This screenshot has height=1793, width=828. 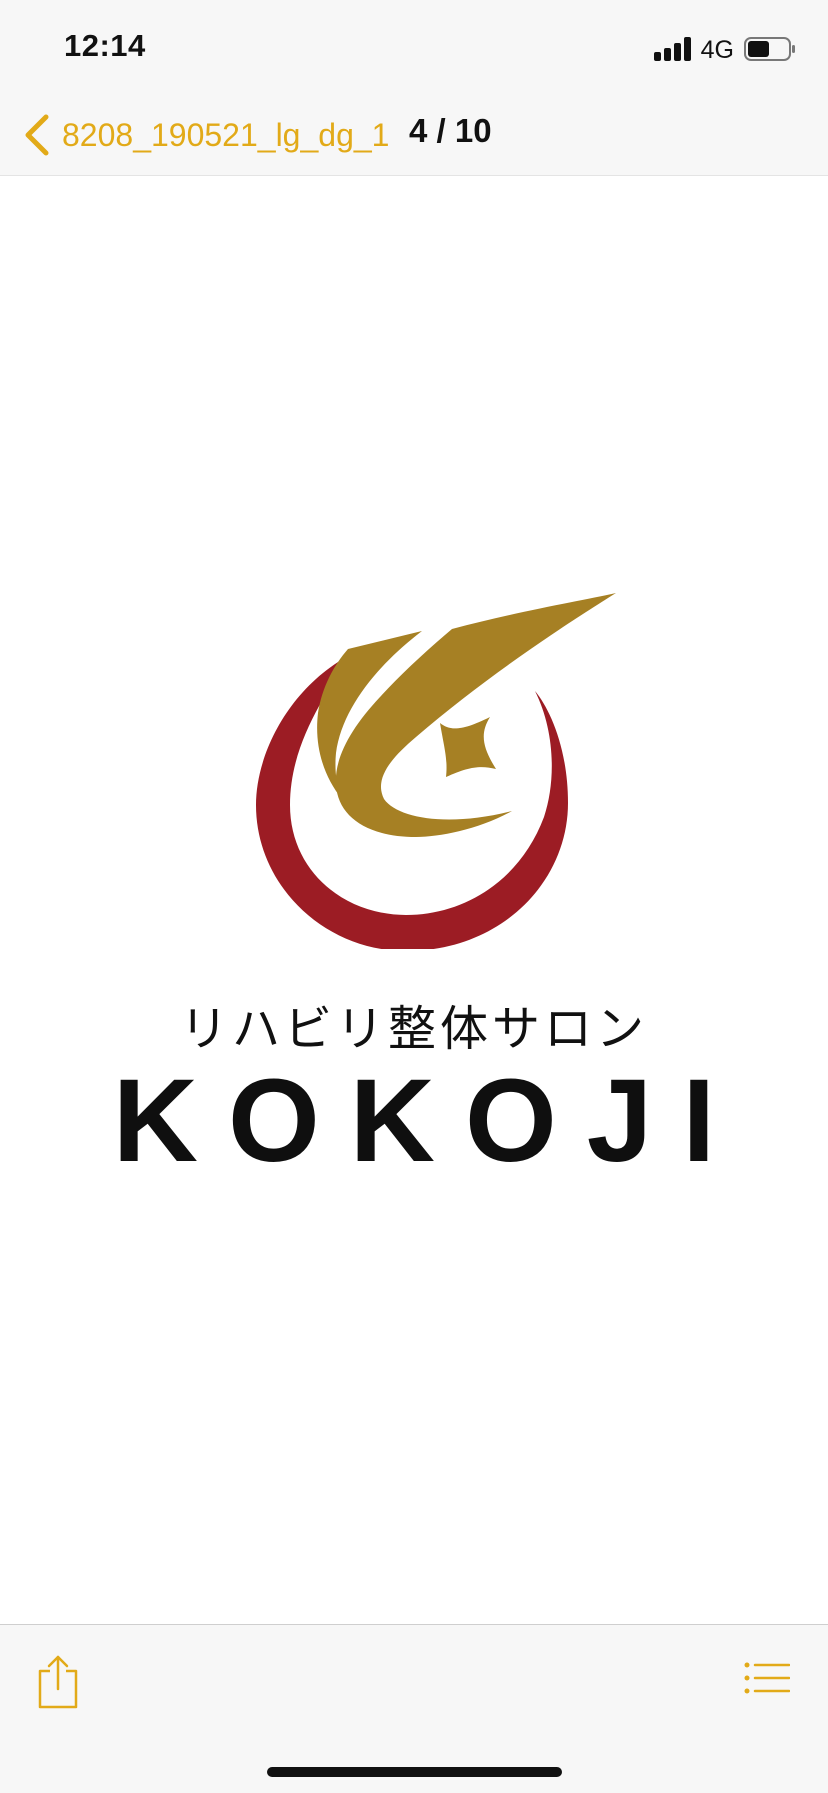 What do you see at coordinates (105, 45) in the screenshot?
I see `status-time: 12:14` at bounding box center [105, 45].